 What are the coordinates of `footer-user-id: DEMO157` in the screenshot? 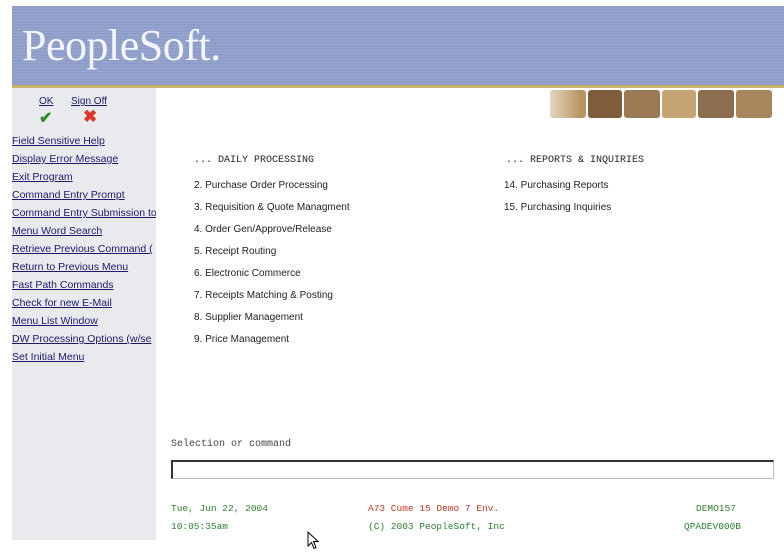 It's located at (716, 508).